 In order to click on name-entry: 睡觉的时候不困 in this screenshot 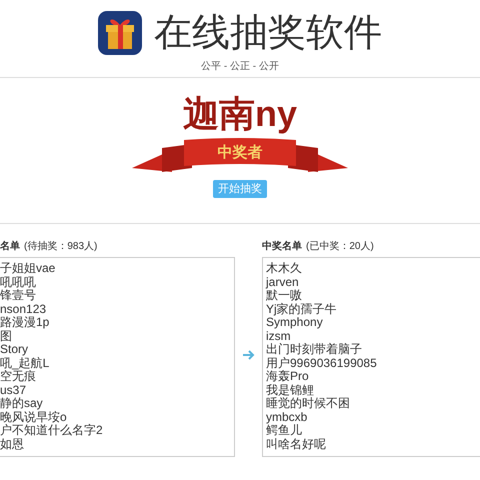, I will do `click(308, 403)`.